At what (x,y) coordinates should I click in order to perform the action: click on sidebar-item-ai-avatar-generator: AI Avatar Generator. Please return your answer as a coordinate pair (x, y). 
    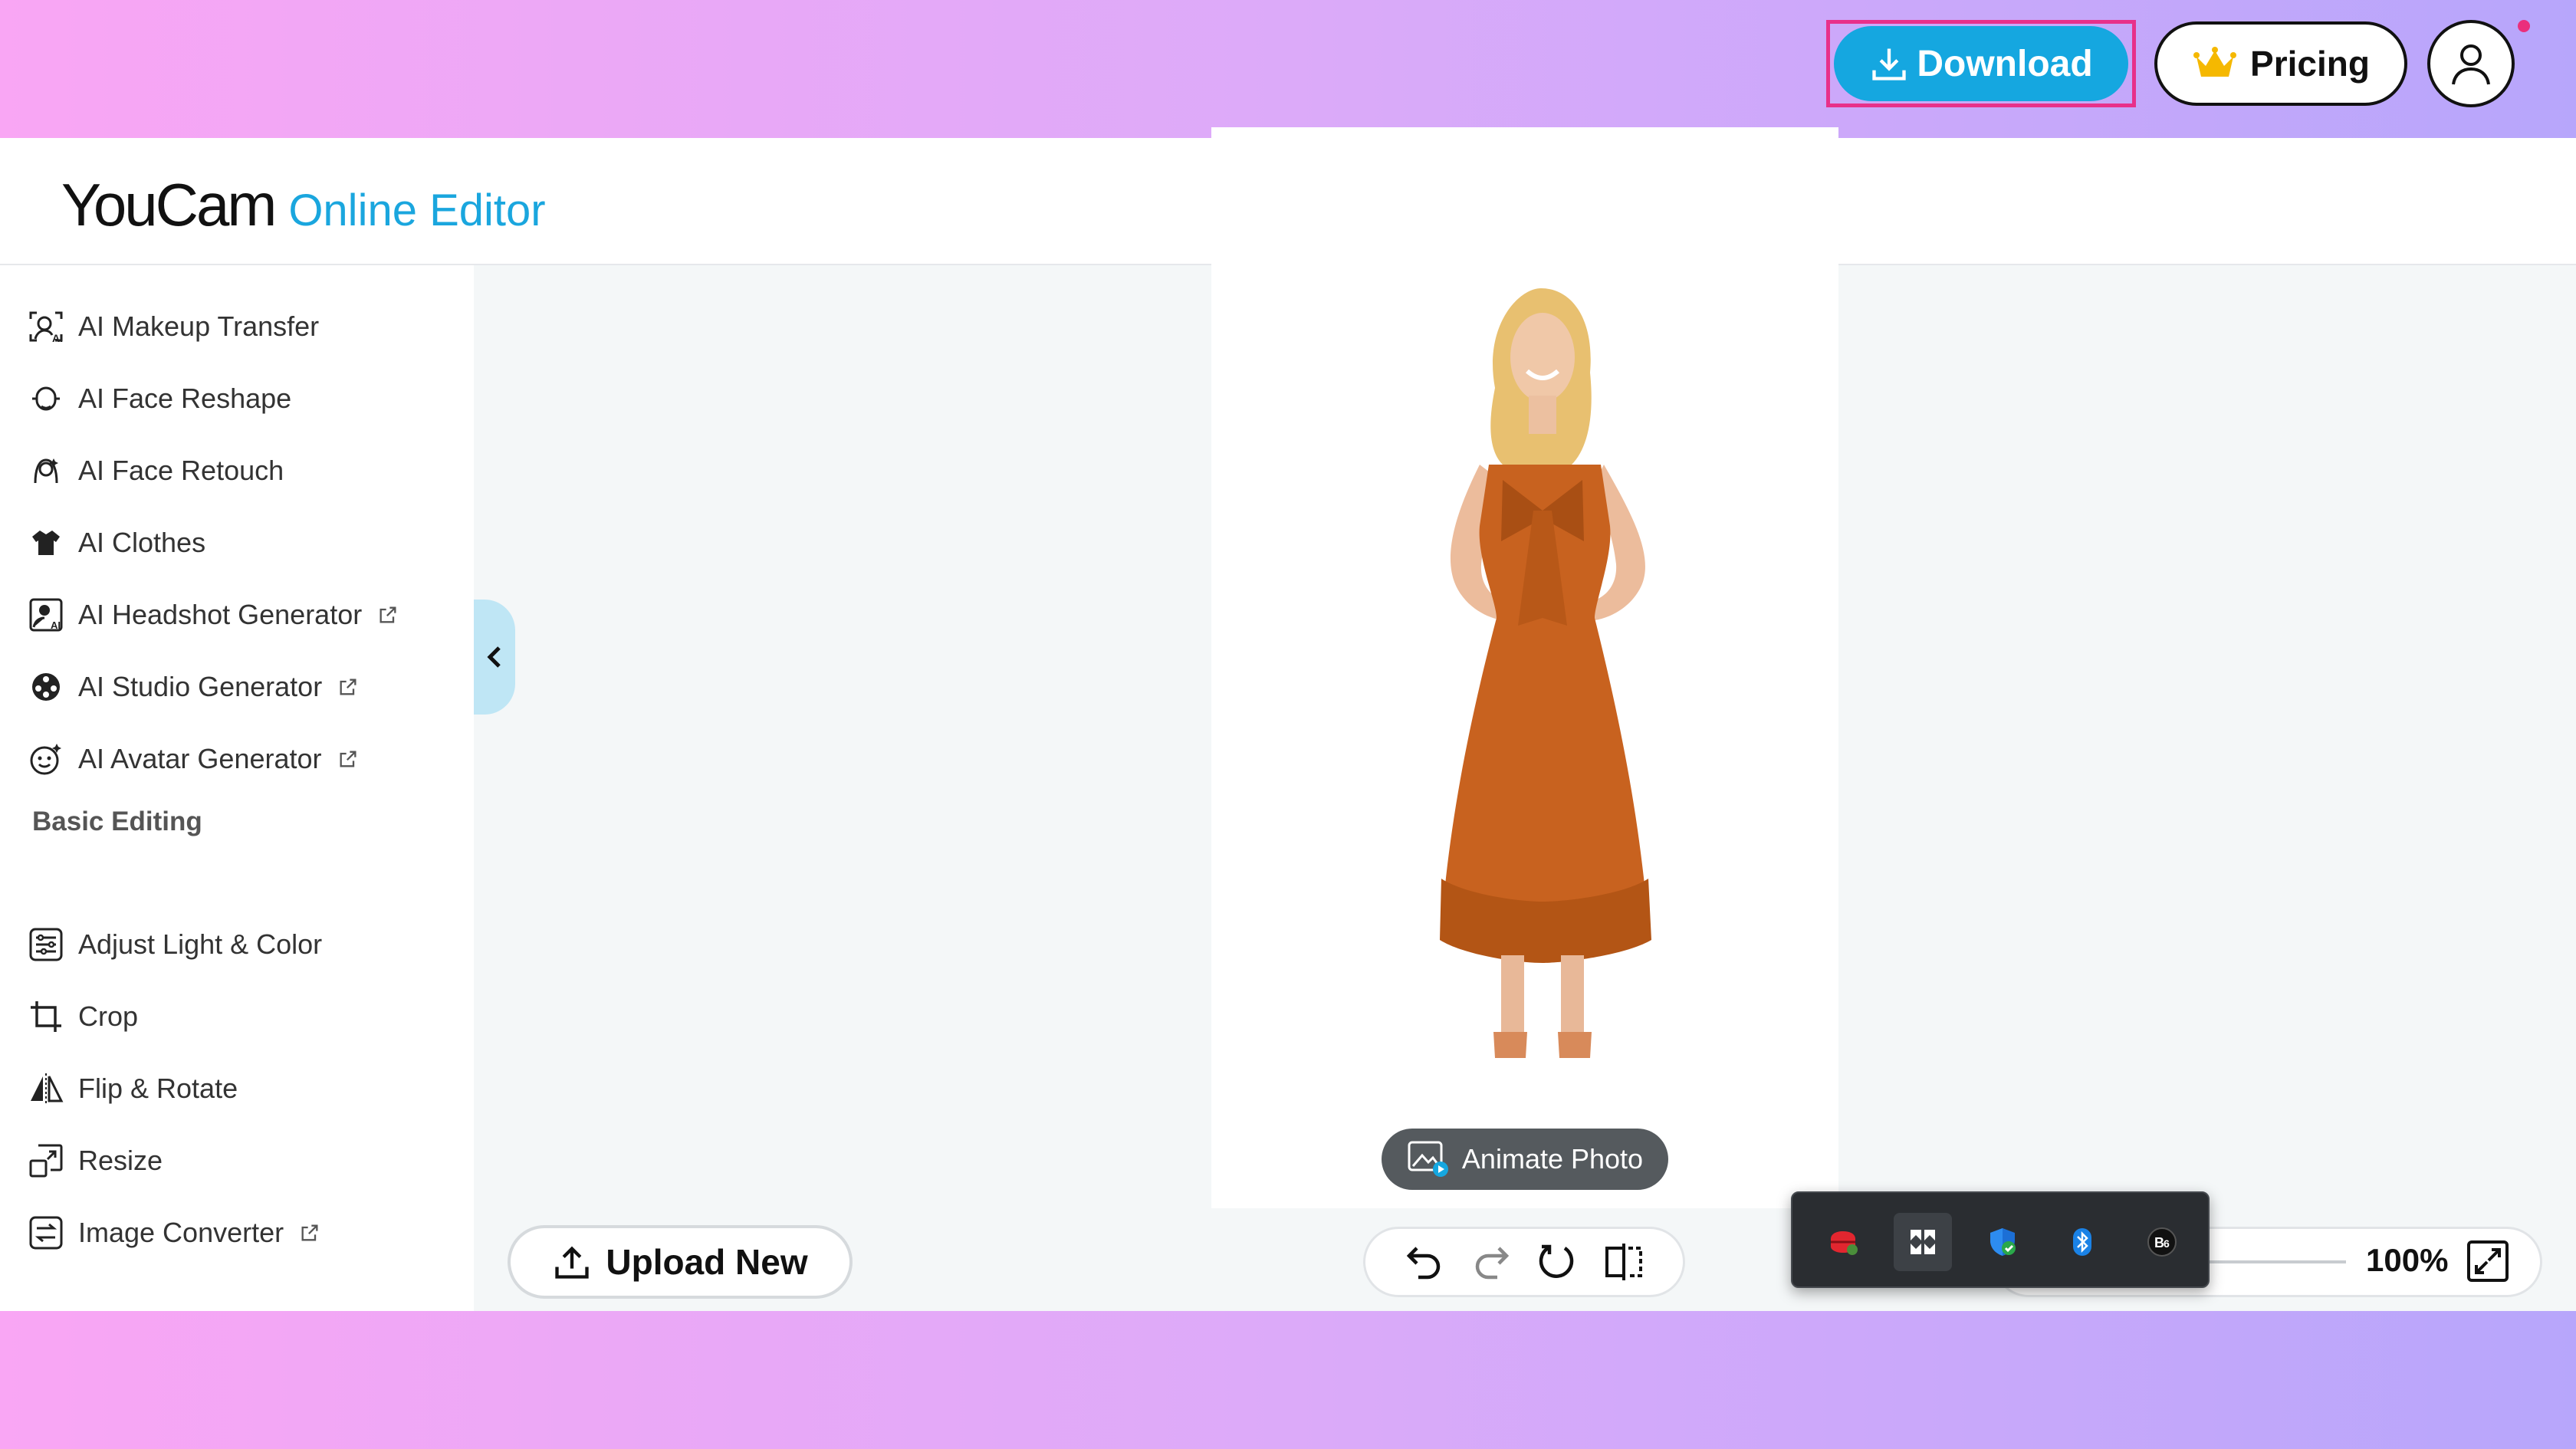
    Looking at the image, I should click on (192, 759).